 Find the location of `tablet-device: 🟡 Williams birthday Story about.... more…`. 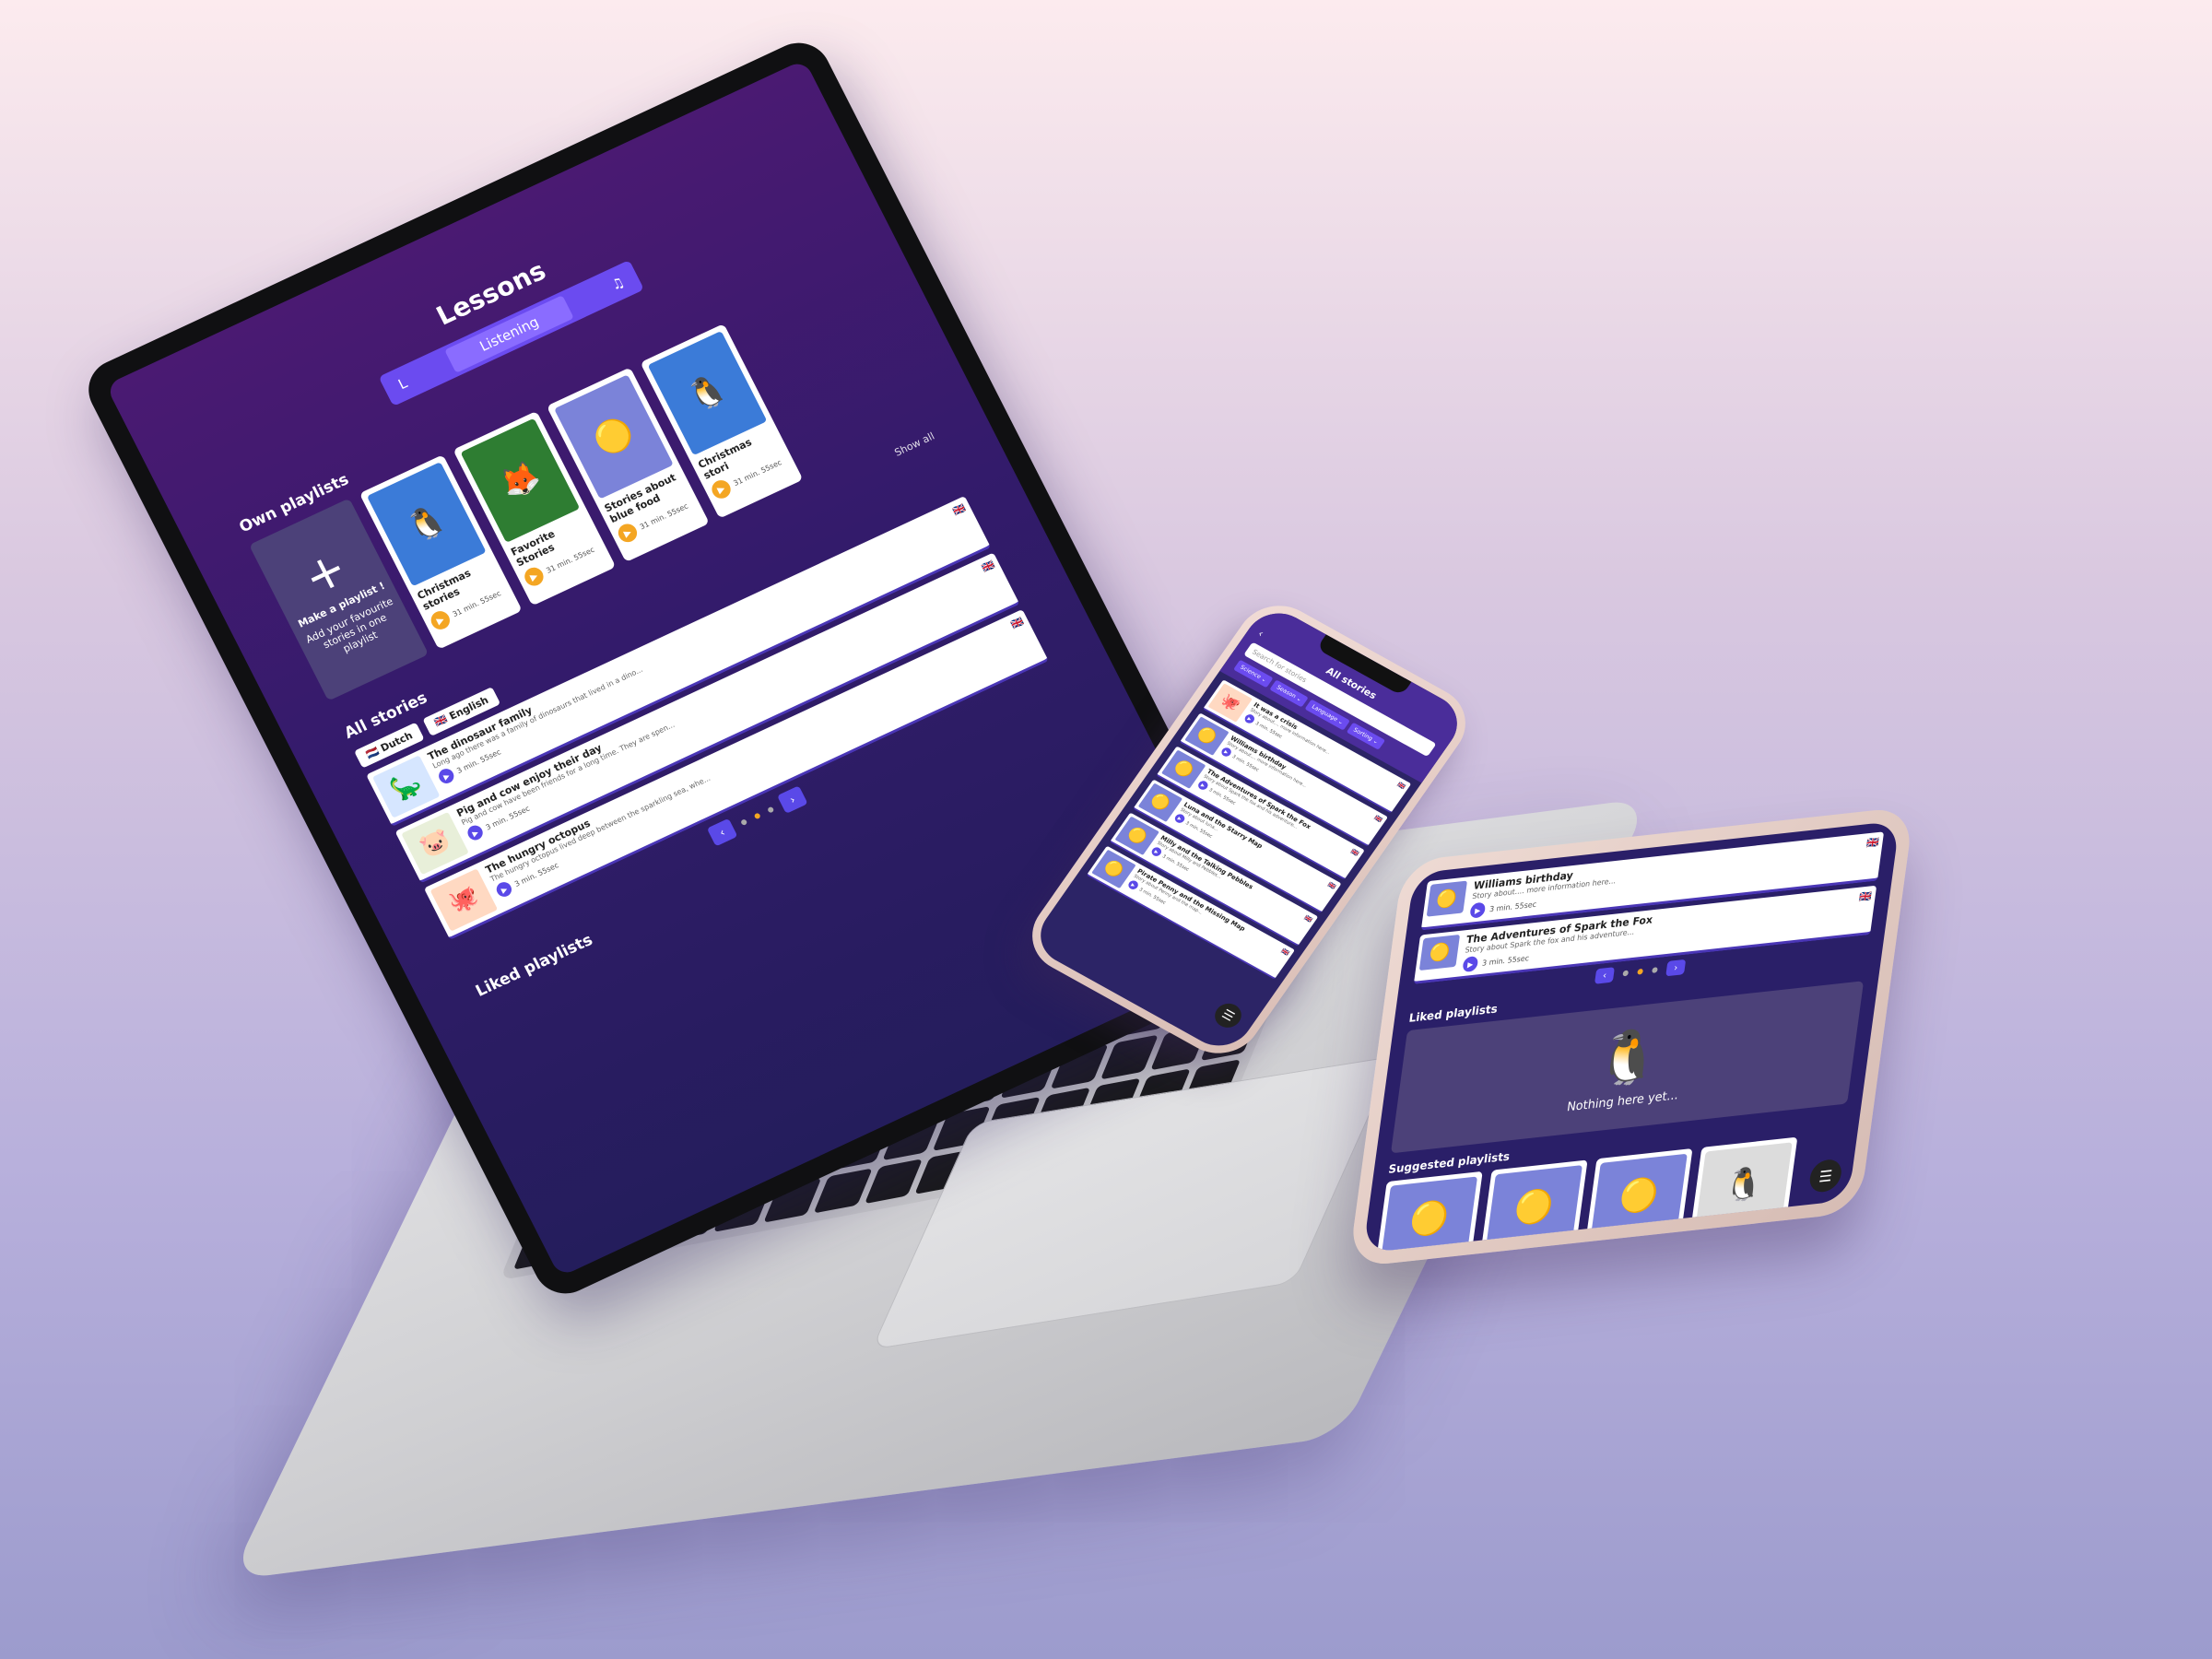

tablet-device: 🟡 Williams birthday Story about.... more… is located at coordinates (1631, 1037).